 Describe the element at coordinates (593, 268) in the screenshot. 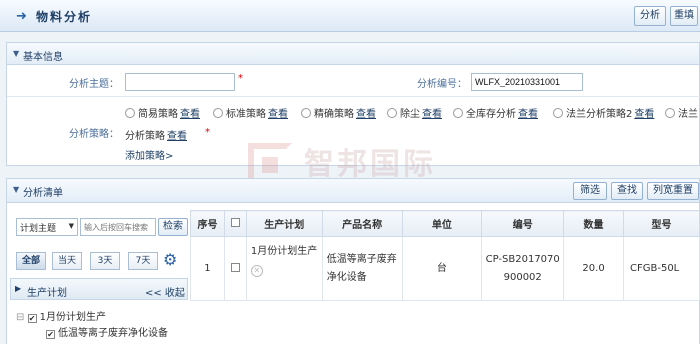

I see `qty-cell: 20.0` at that location.